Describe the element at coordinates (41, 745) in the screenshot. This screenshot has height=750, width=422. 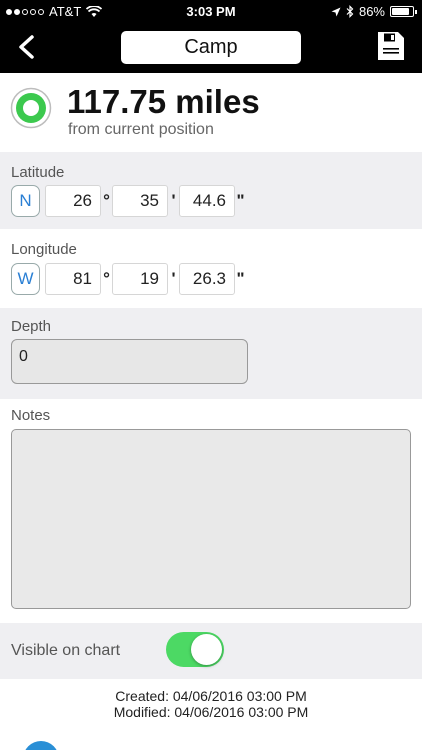
I see `bottom-action-button` at that location.